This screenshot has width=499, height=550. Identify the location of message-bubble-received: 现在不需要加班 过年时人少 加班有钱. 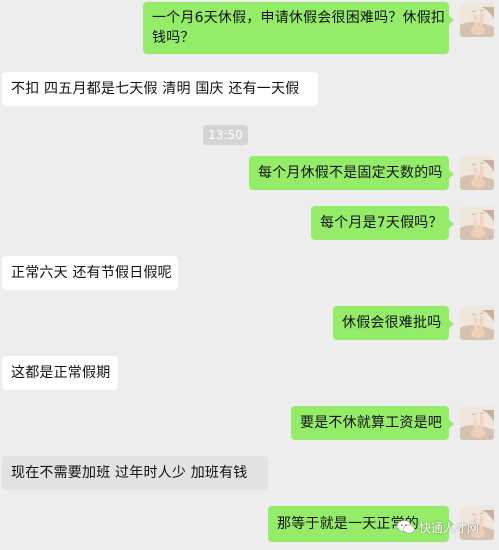
(135, 473).